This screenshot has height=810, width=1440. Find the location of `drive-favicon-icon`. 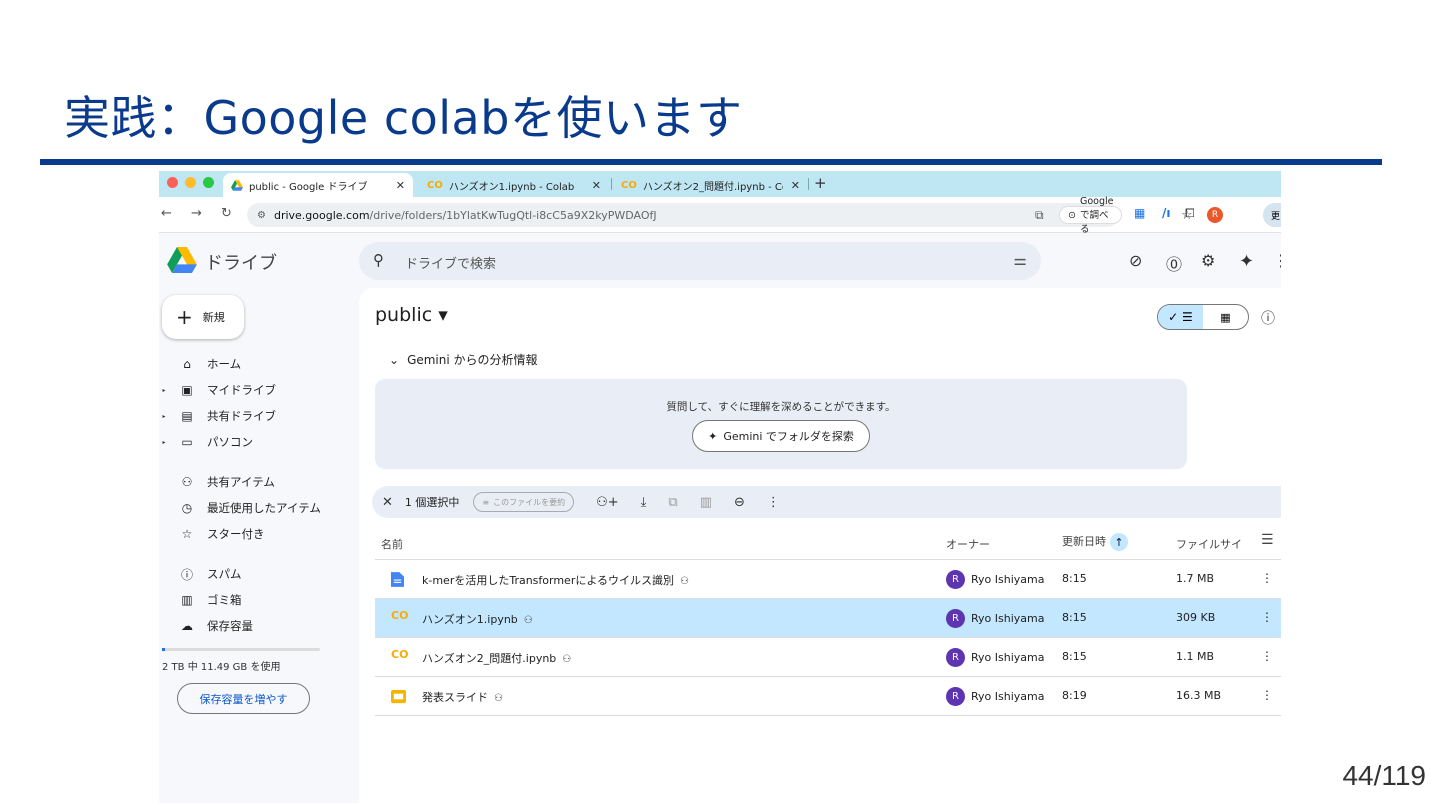

drive-favicon-icon is located at coordinates (237, 185).